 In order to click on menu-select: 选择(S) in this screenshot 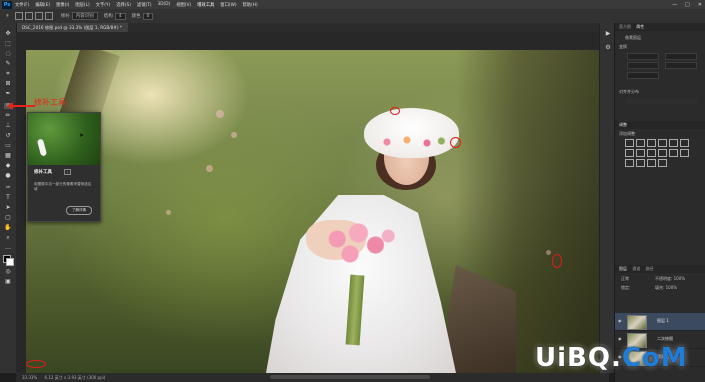, I will do `click(123, 5)`.